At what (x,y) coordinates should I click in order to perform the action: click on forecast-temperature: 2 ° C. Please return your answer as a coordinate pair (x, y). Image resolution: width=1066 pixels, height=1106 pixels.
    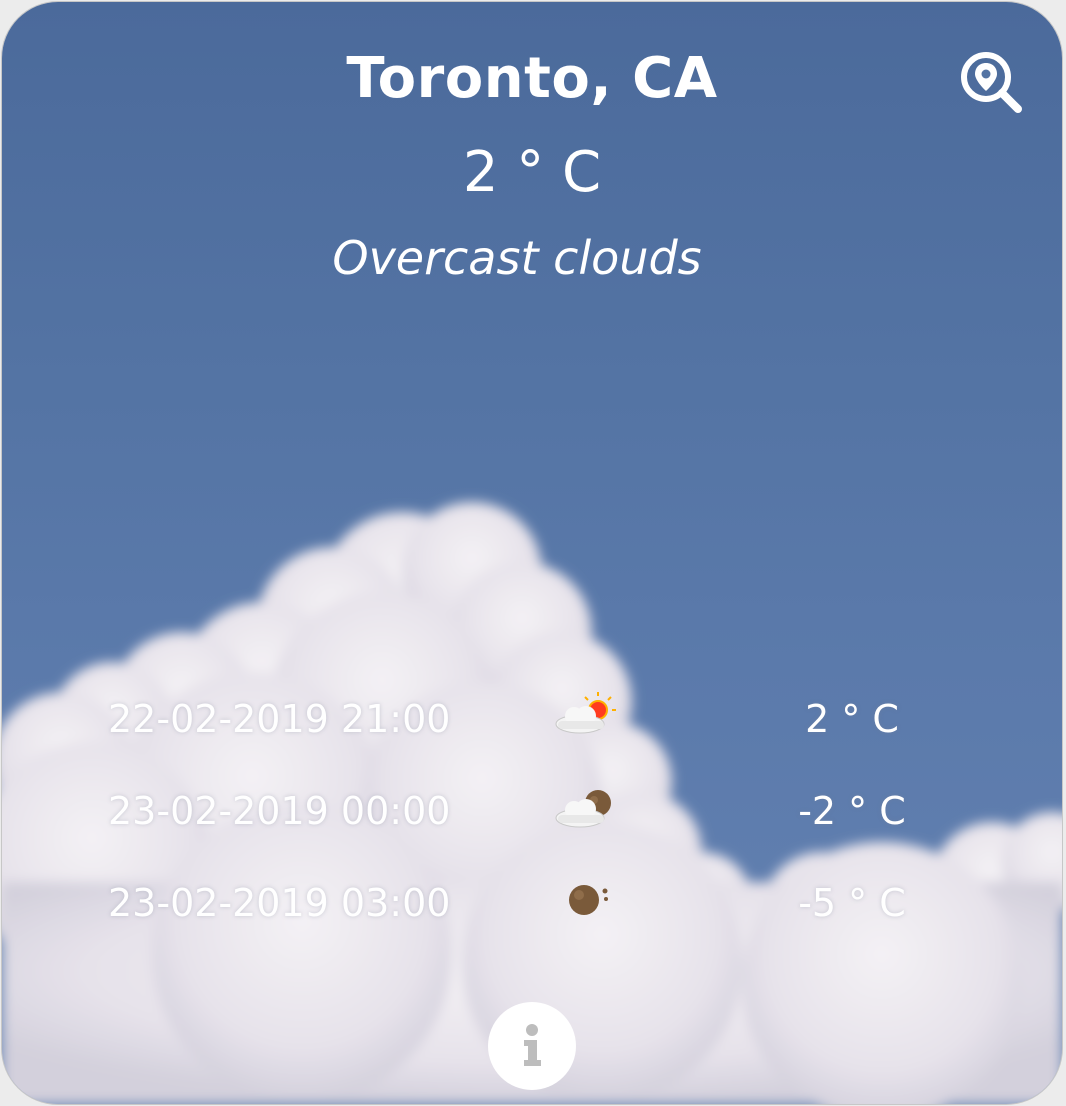
    Looking at the image, I should click on (852, 719).